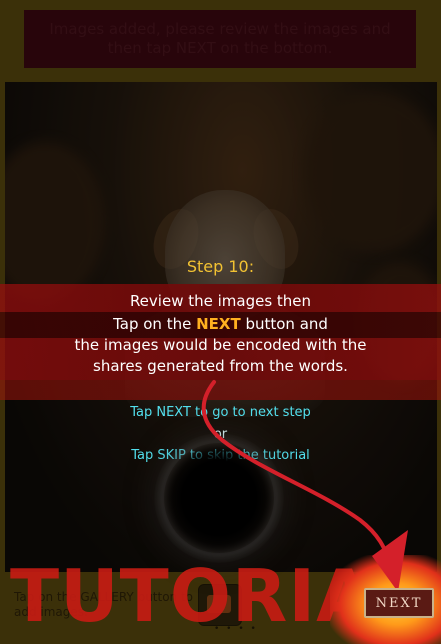 The width and height of the screenshot is (441, 644). What do you see at coordinates (219, 498) in the screenshot?
I see `spotlight` at bounding box center [219, 498].